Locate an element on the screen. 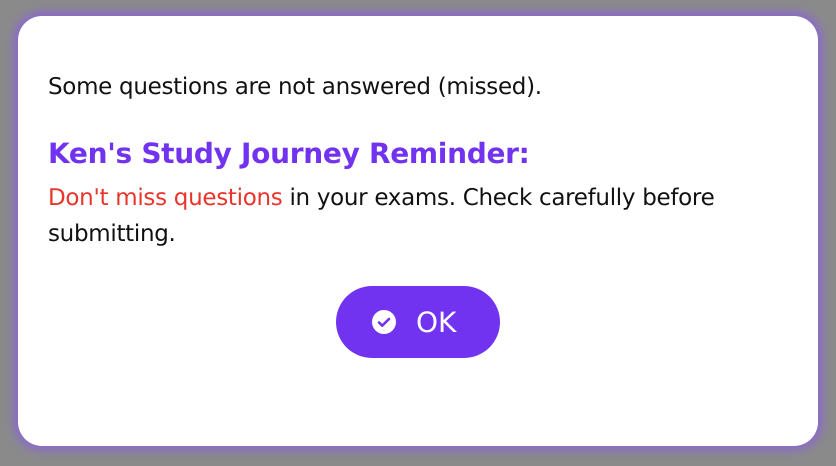 This screenshot has height=466, width=836. check-circle-icon is located at coordinates (384, 322).